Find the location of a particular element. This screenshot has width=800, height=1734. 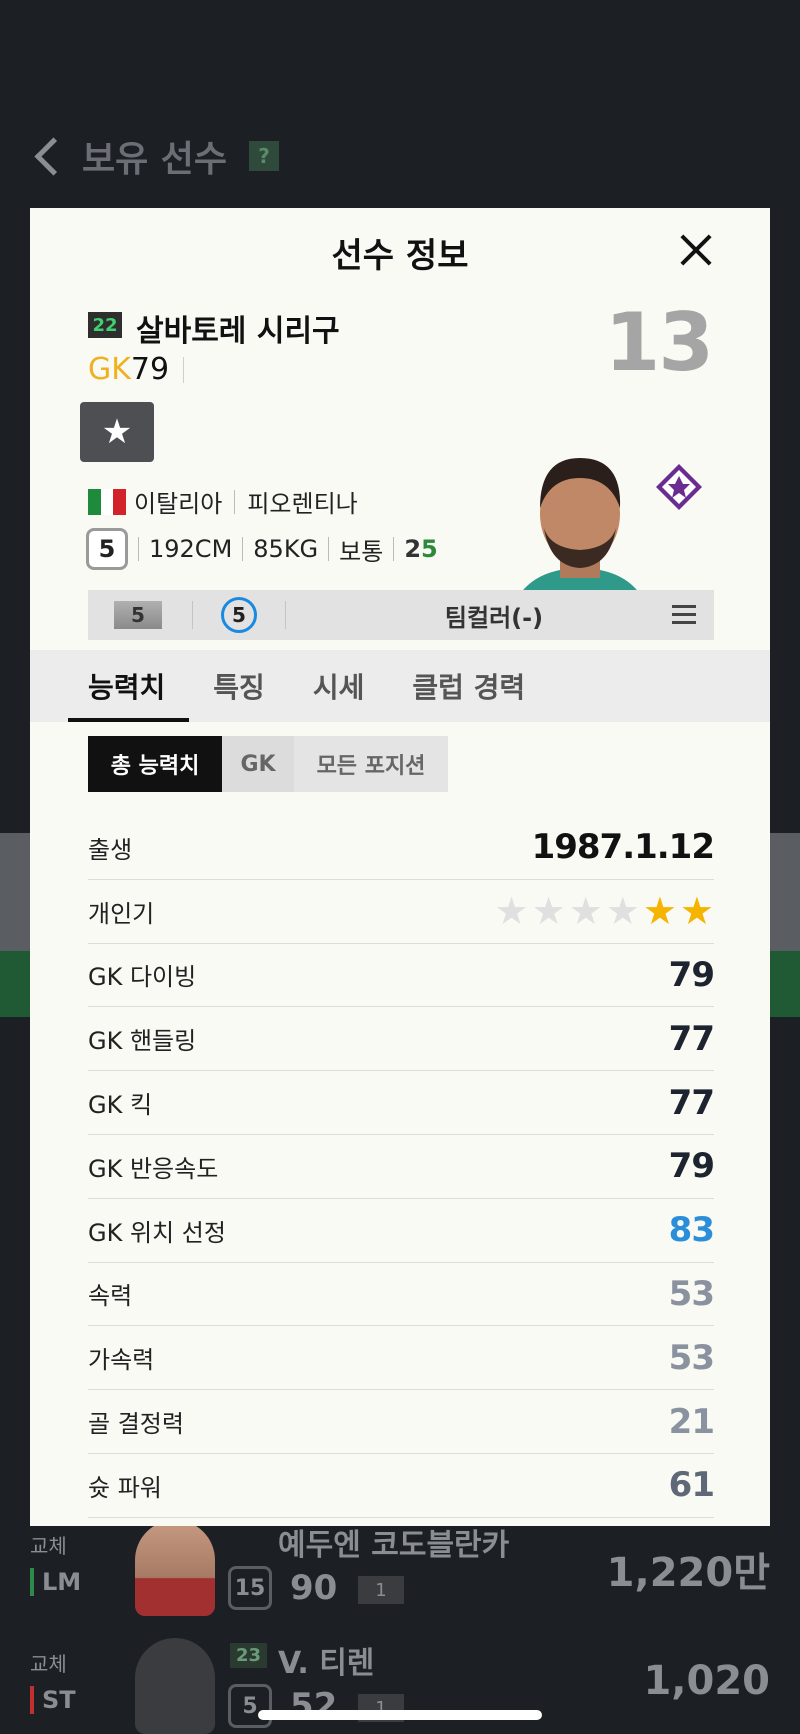

physical-info-line: 5 192CM 85KG 보통 25 is located at coordinates (262, 549).